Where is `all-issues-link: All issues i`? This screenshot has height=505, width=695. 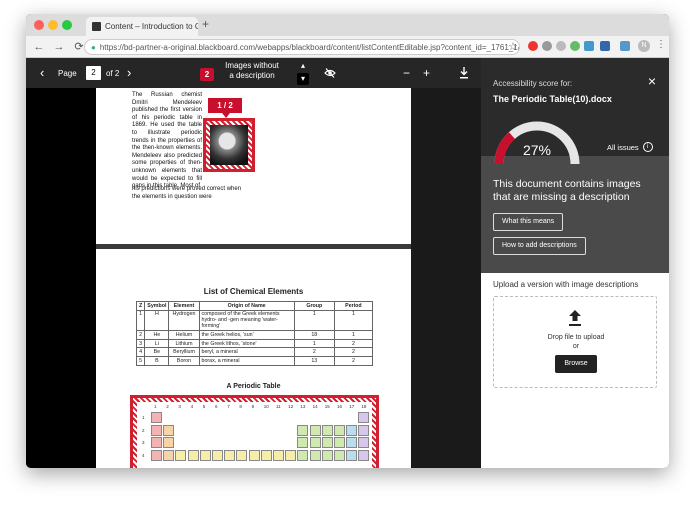
all-issues-link: All issues i is located at coordinates (630, 147).